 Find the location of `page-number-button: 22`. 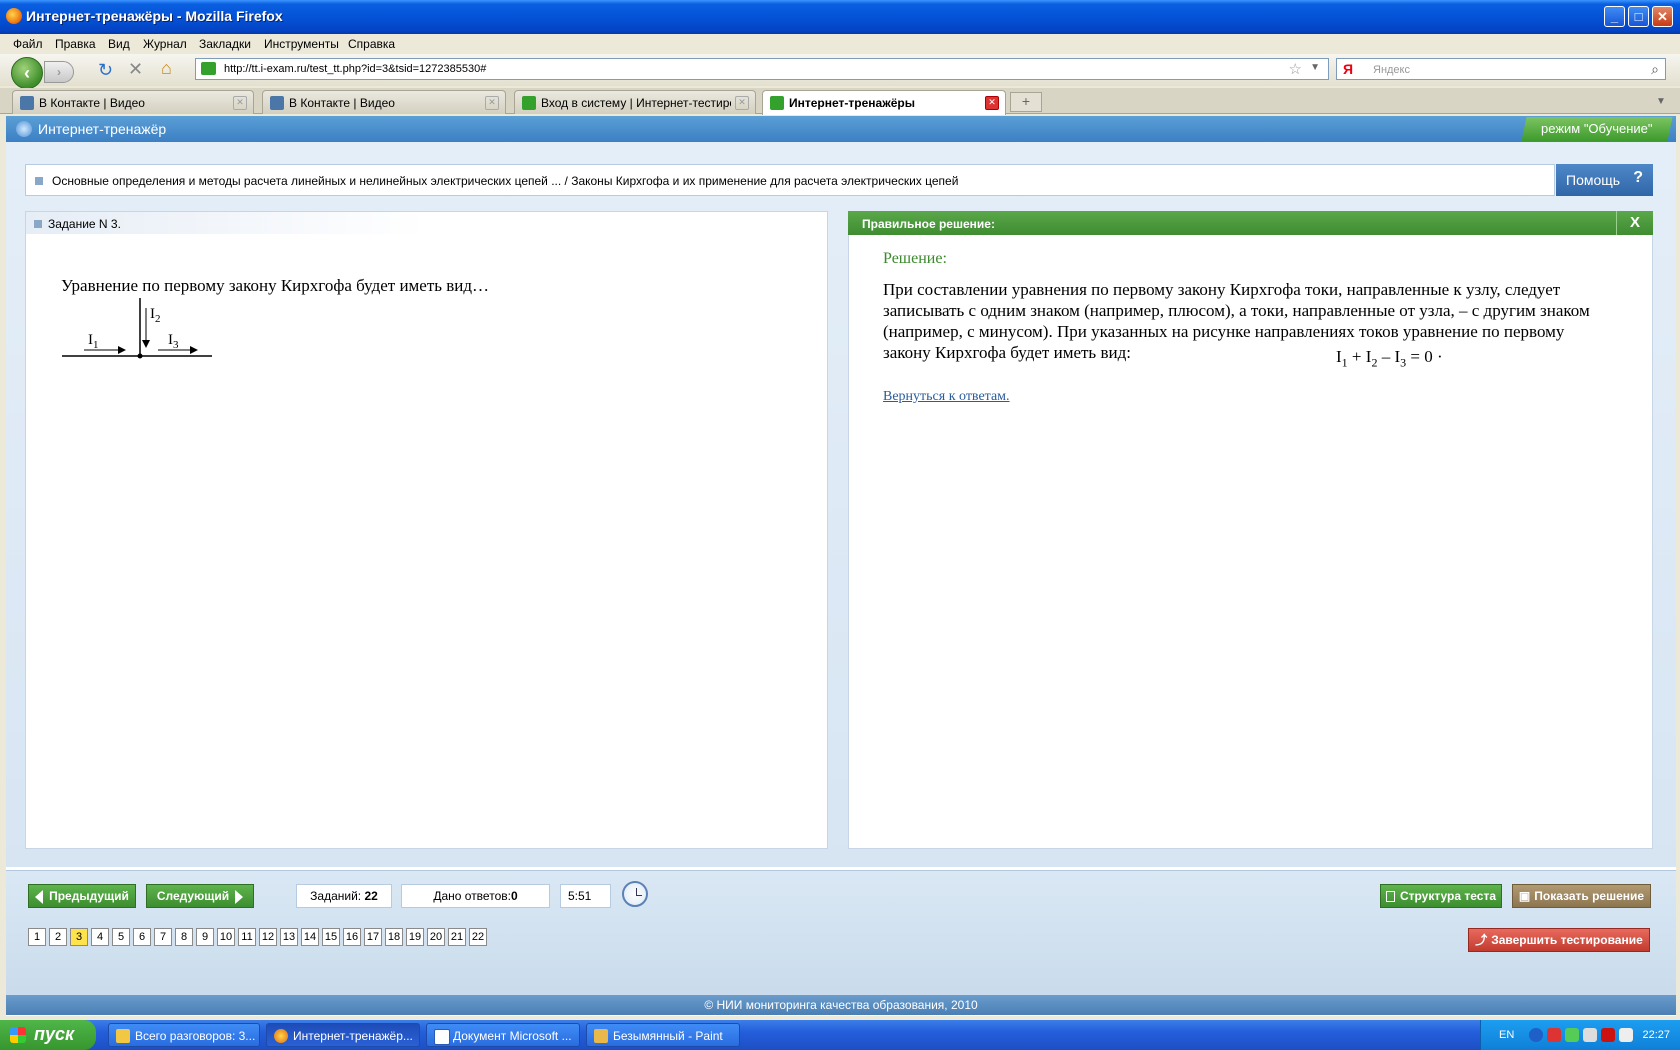

page-number-button: 22 is located at coordinates (478, 937).